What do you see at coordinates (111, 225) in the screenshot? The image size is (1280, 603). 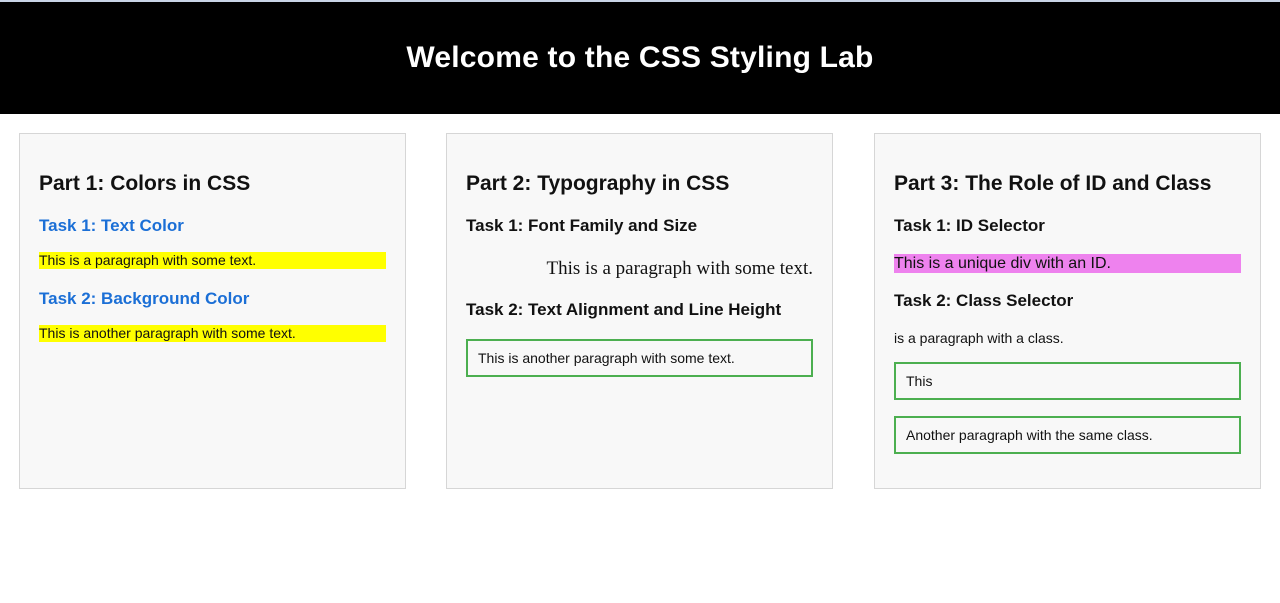 I see `part1-task1-title: Task 1: Text Color` at bounding box center [111, 225].